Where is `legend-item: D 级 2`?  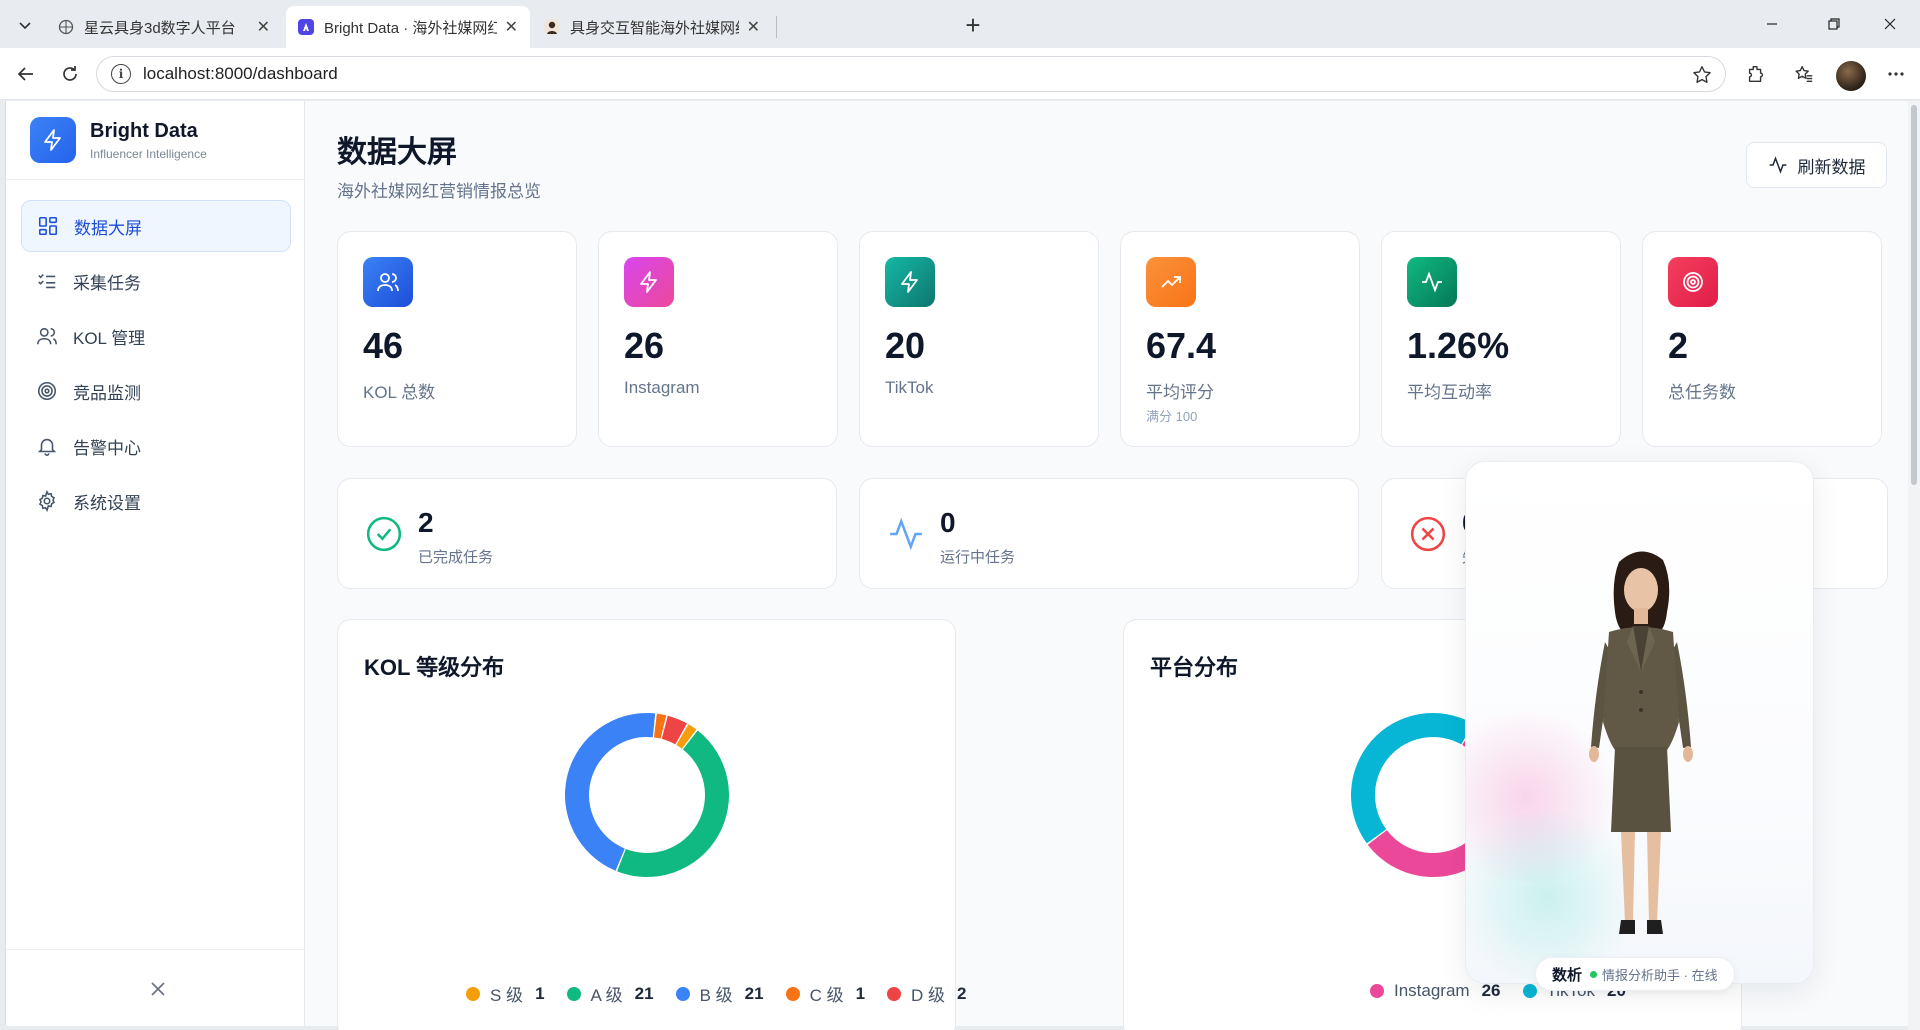
legend-item: D 级 2 is located at coordinates (927, 993).